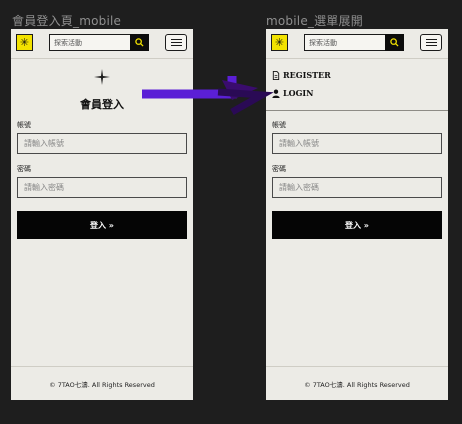  I want to click on dropdown-menu: REGISTER LOGIN, so click(357, 85).